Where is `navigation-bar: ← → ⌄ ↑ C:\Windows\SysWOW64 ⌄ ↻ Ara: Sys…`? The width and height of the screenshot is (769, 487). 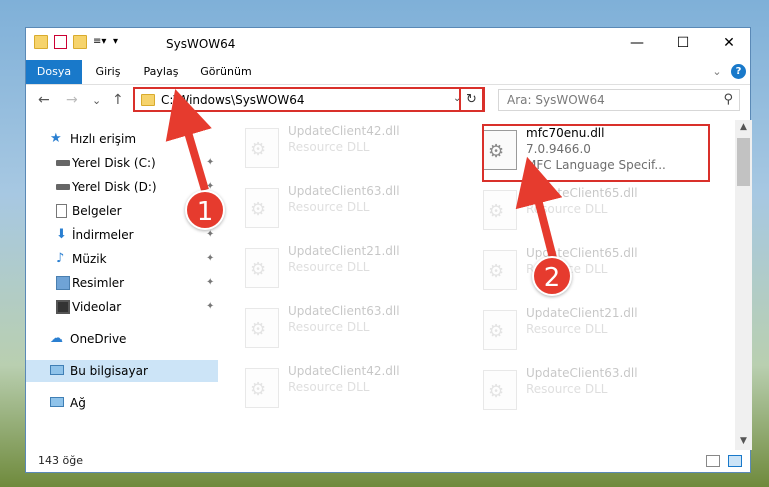 navigation-bar: ← → ⌄ ↑ C:\Windows\SysWOW64 ⌄ ↻ Ara: Sys… is located at coordinates (388, 101).